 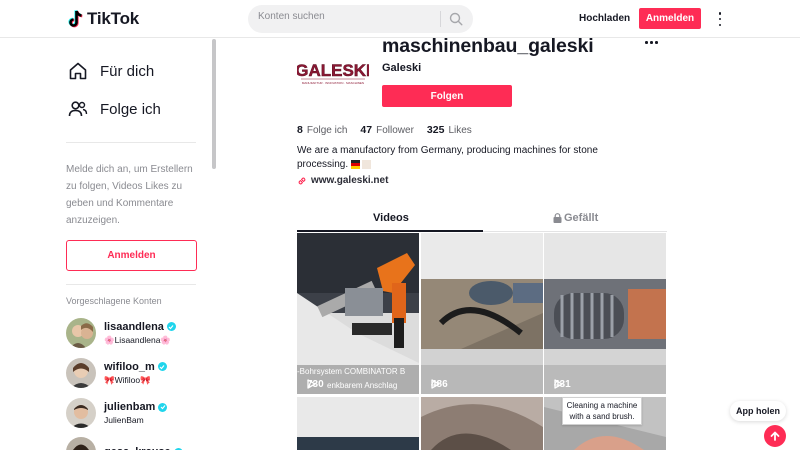 What do you see at coordinates (402, 68) in the screenshot?
I see `profile-nickname: Galeski` at bounding box center [402, 68].